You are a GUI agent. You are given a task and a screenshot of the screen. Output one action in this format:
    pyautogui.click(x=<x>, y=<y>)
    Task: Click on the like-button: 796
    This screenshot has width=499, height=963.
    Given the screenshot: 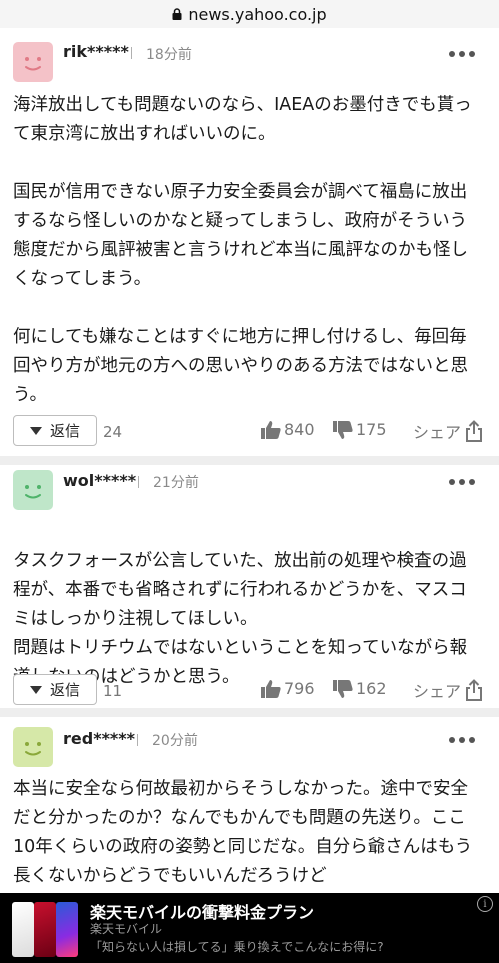 What is the action you would take?
    pyautogui.click(x=288, y=688)
    